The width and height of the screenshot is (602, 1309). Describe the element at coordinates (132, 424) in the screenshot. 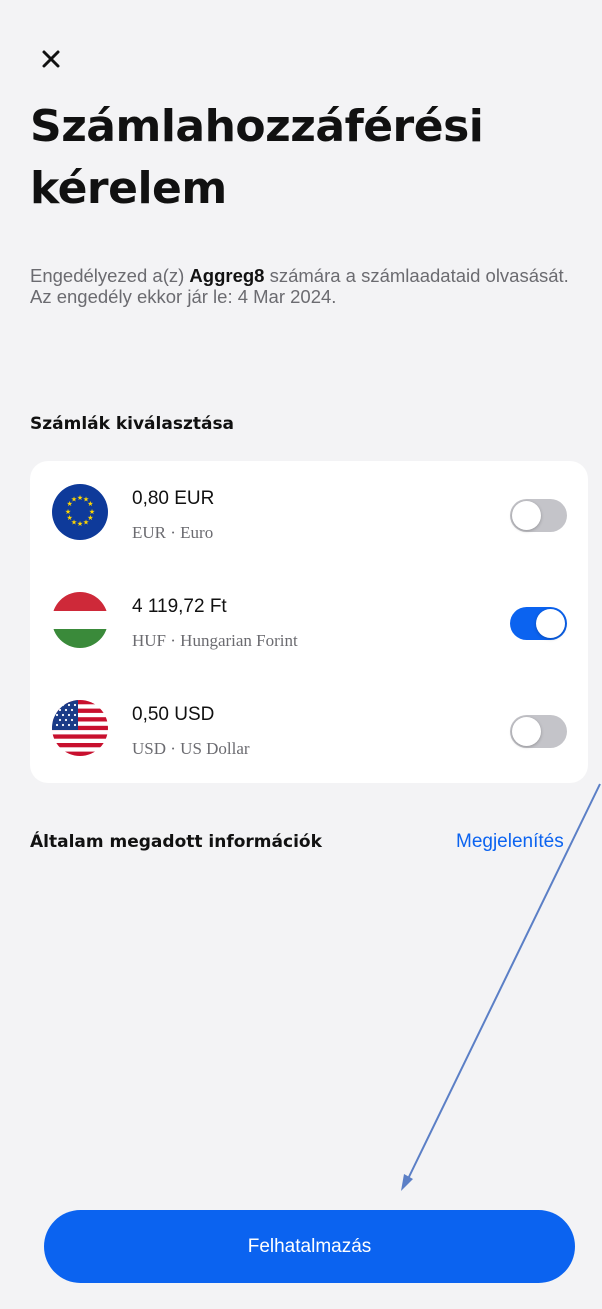

I see `accounts-section-heading: Számlák kiválasztása` at that location.